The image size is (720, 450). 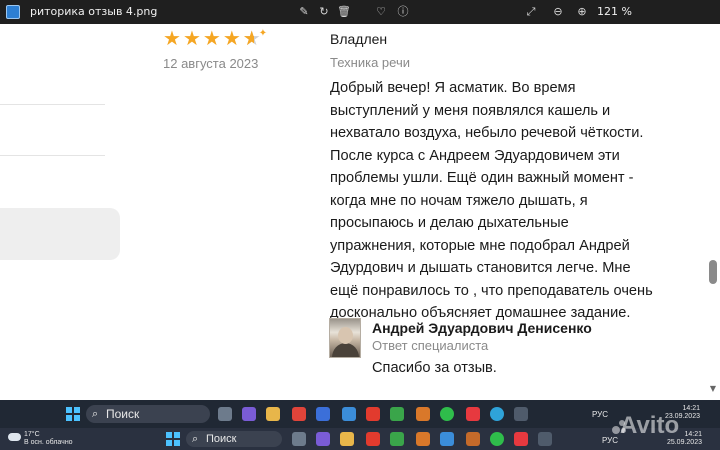 What do you see at coordinates (453, 88) in the screenshot?
I see `review-line: Добрый вечер! Я асматик. Во время` at bounding box center [453, 88].